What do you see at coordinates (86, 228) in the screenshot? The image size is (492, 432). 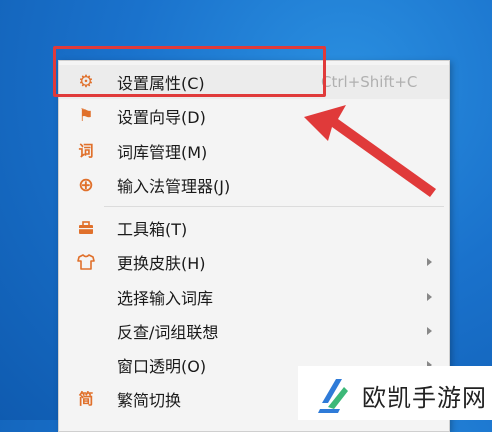 I see `toolbox-icon` at bounding box center [86, 228].